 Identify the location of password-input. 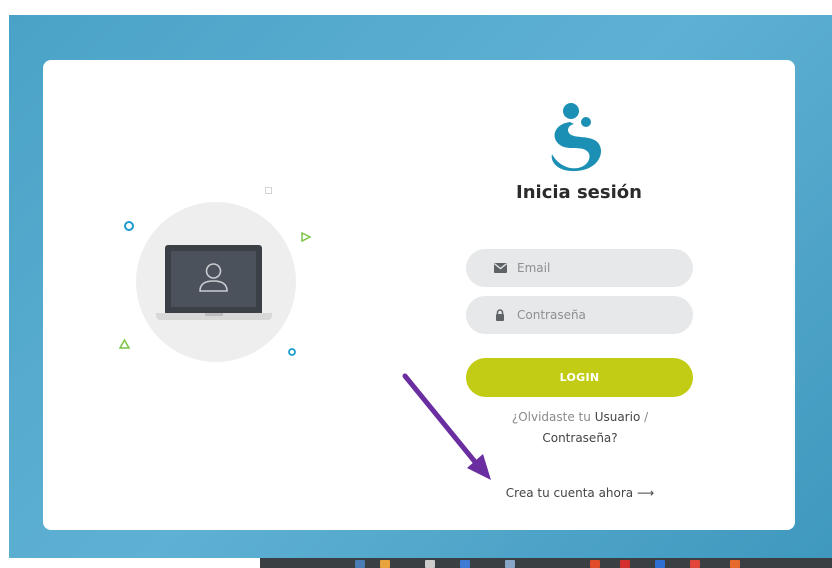
(597, 315).